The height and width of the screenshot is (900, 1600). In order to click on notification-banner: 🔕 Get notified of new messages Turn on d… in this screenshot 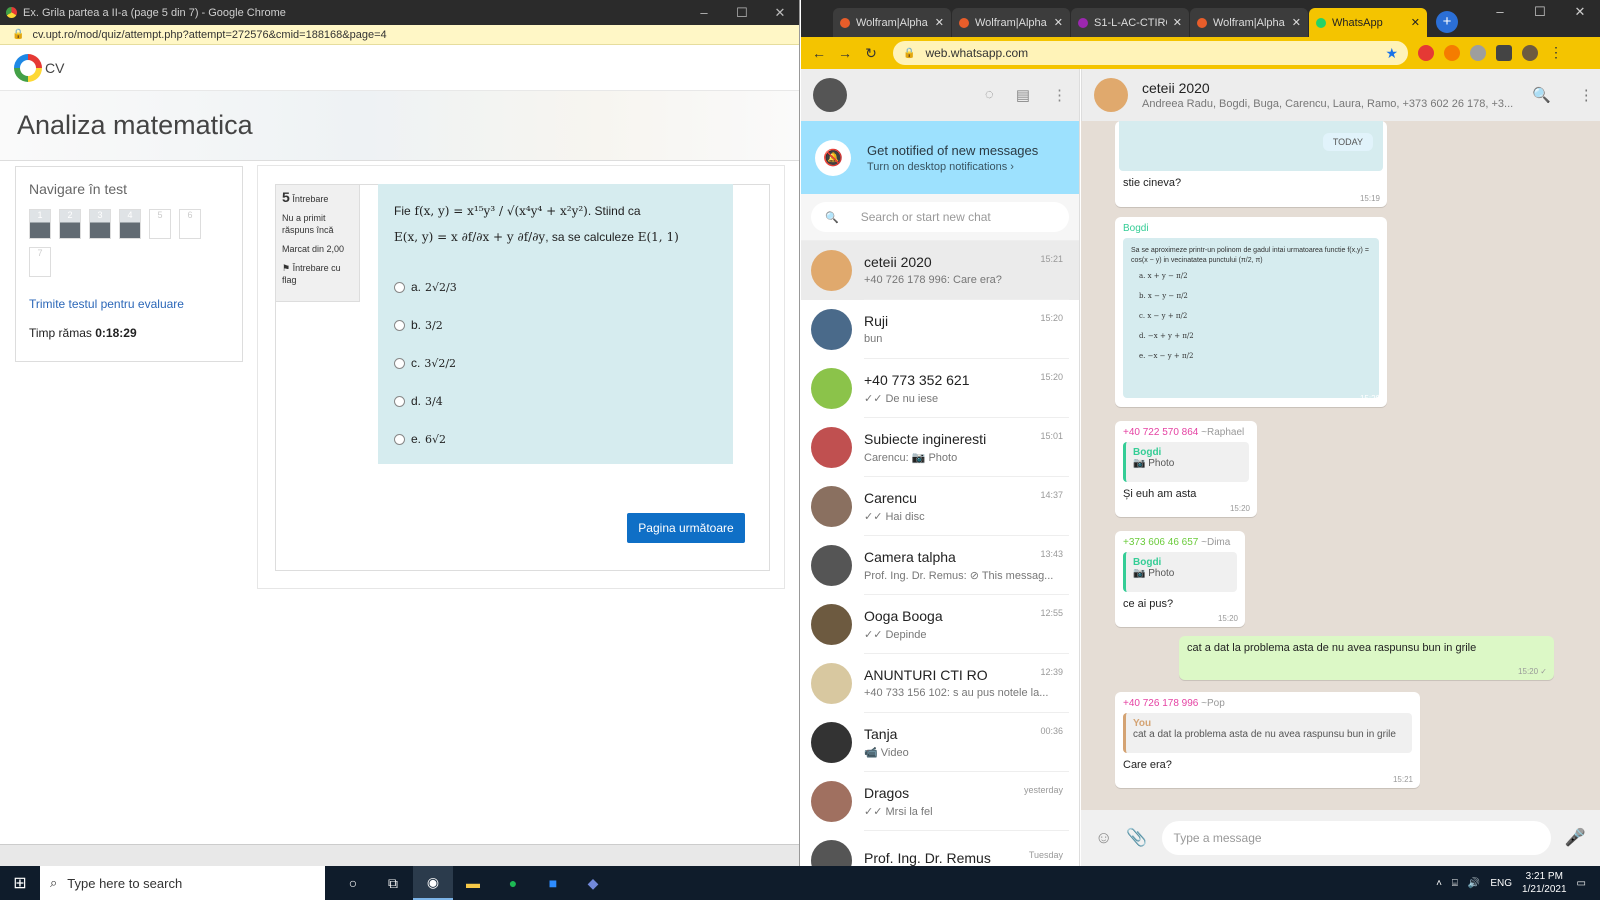, I will do `click(940, 157)`.